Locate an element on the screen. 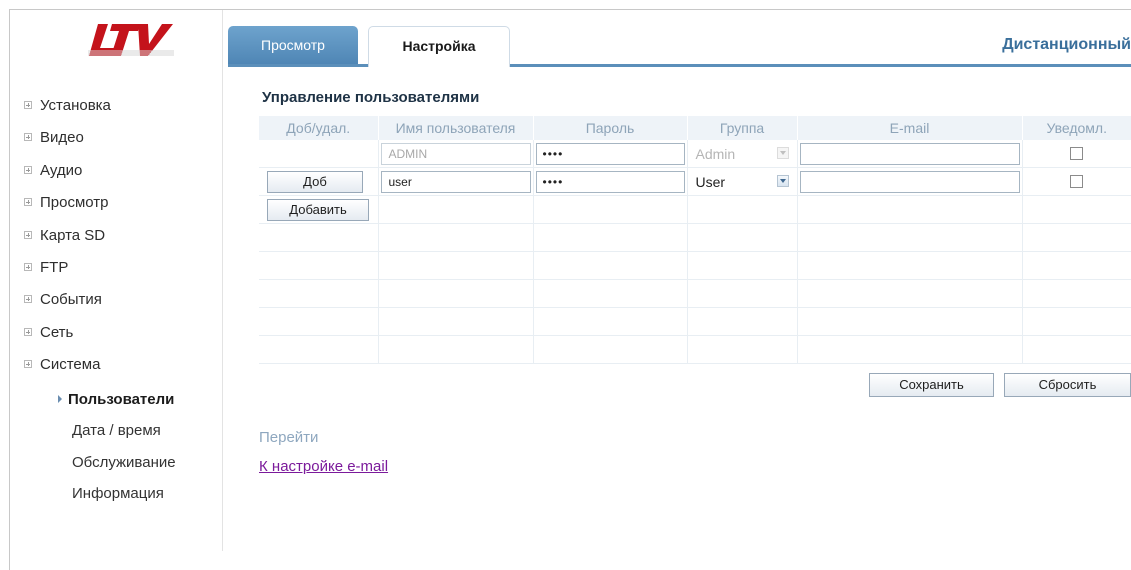  sidebar-item-system: Система is located at coordinates (67, 371).